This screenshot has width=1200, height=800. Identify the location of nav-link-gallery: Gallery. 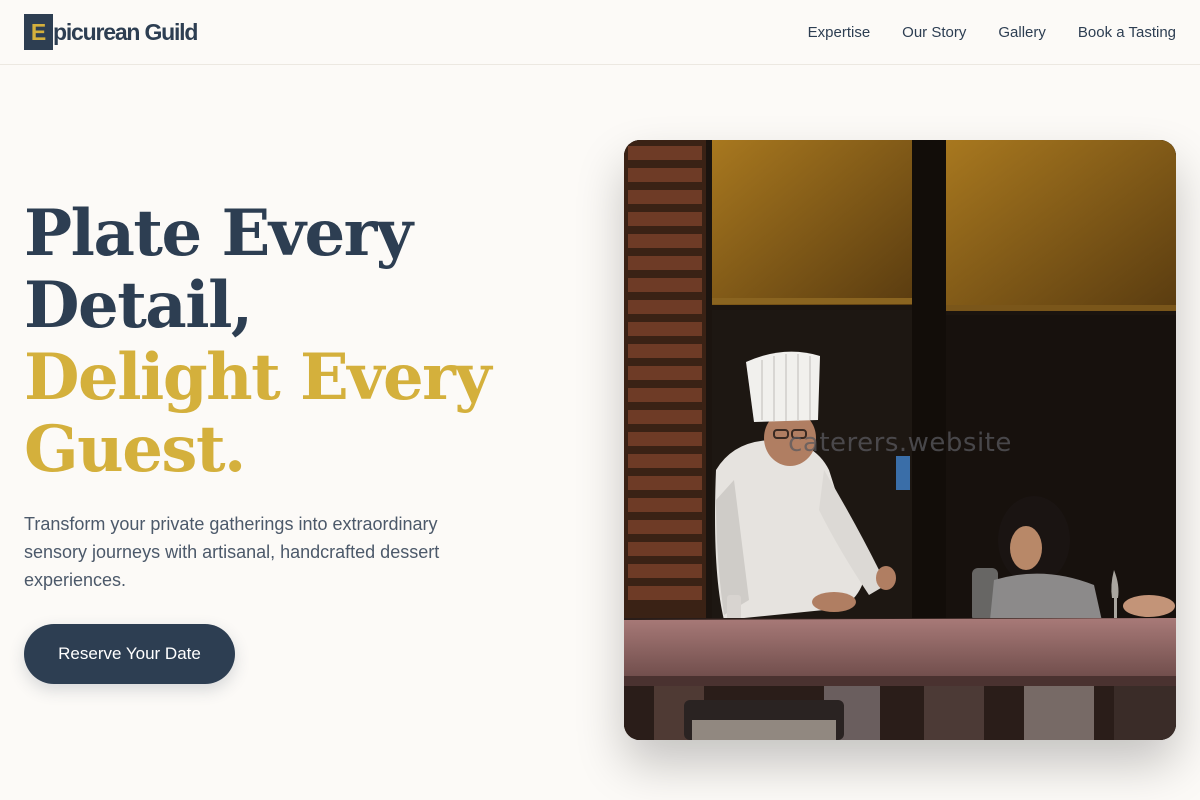
(1022, 32).